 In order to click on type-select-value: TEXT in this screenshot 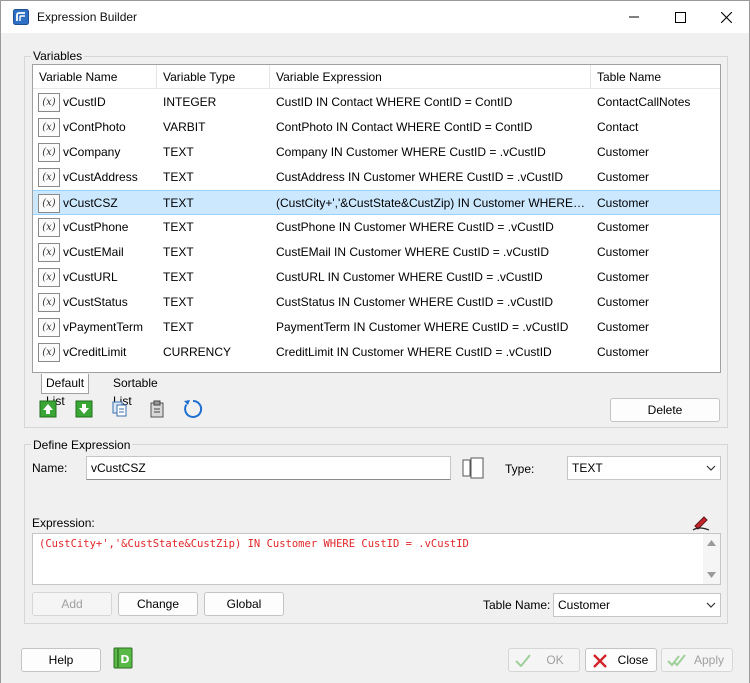, I will do `click(587, 468)`.